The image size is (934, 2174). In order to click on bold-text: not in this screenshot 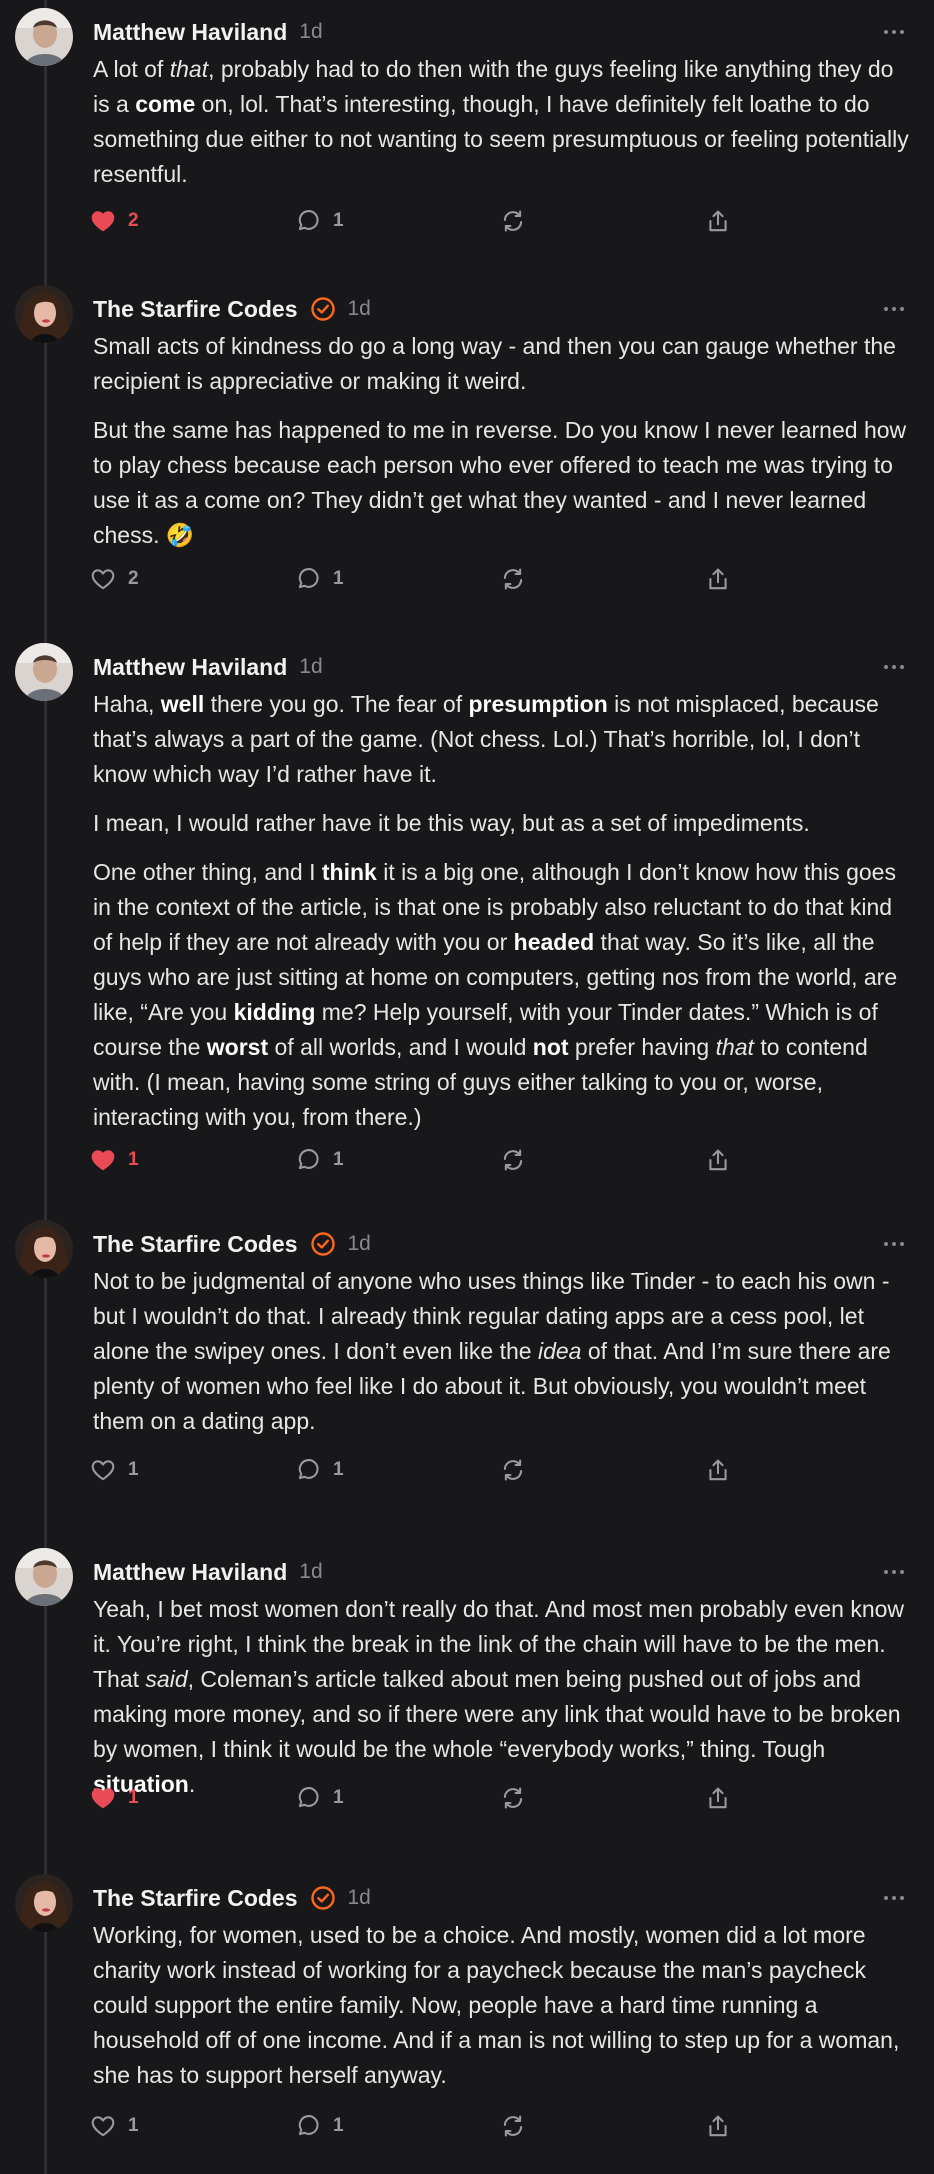, I will do `click(550, 1047)`.